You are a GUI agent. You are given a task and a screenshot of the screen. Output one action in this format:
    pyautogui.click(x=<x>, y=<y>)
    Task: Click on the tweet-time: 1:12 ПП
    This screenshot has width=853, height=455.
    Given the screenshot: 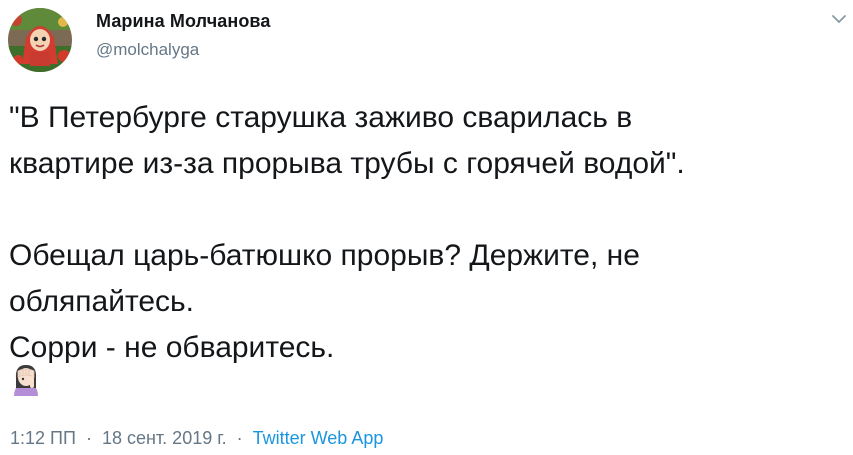 What is the action you would take?
    pyautogui.click(x=43, y=438)
    